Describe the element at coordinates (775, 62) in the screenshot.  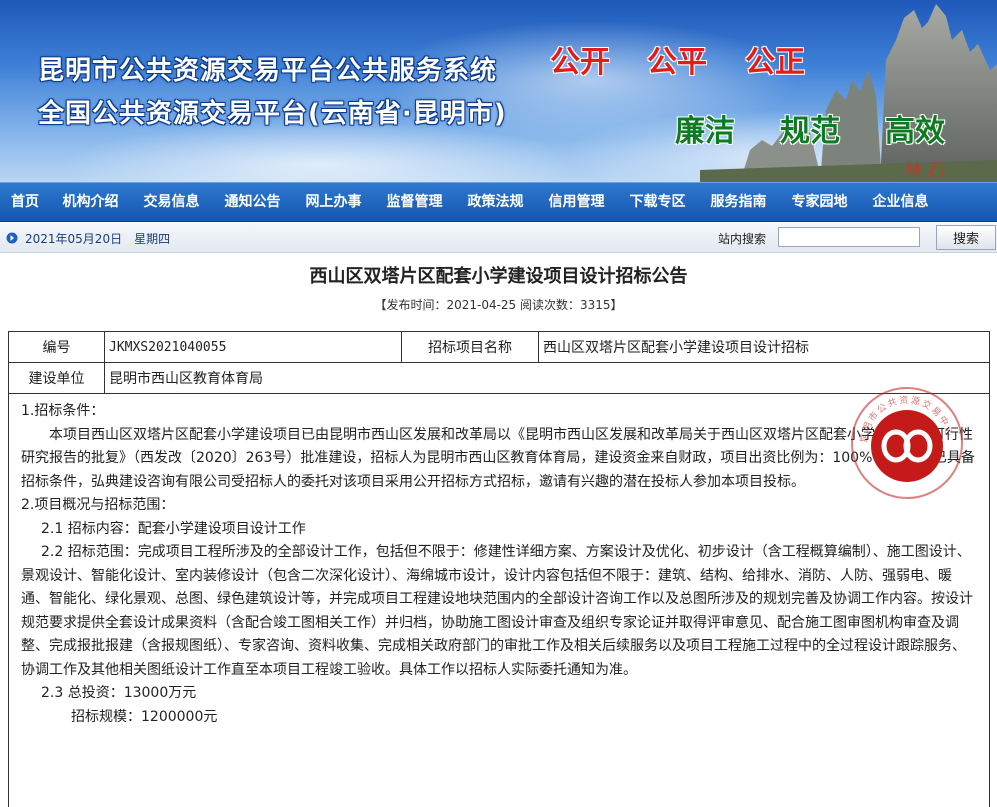
I see `slogan-justice: 公正` at that location.